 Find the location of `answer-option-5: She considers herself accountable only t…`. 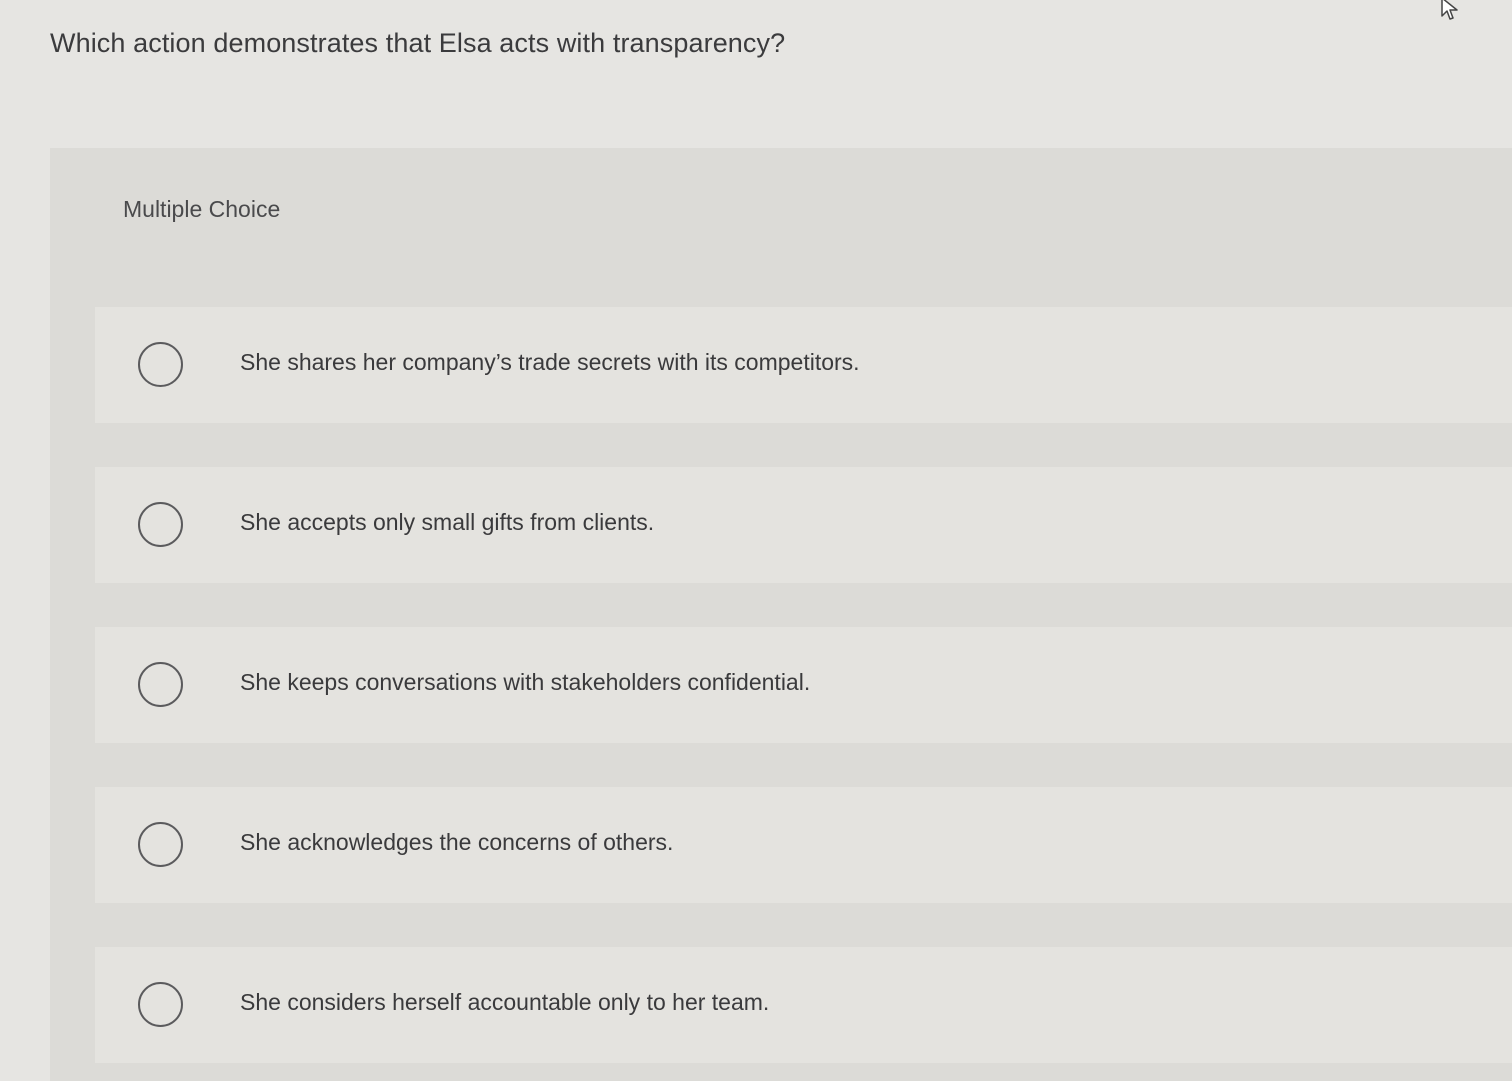

answer-option-5: She considers herself accountable only t… is located at coordinates (803, 1005).